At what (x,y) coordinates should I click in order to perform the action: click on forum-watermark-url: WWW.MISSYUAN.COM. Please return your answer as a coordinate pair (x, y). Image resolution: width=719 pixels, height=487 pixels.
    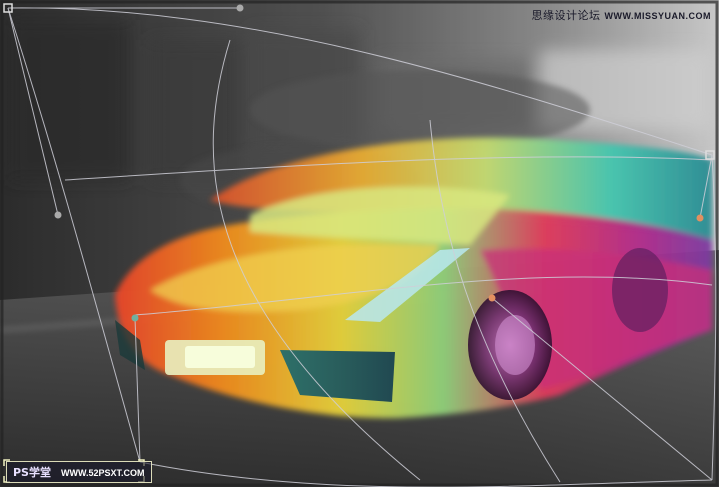
    Looking at the image, I should click on (657, 16).